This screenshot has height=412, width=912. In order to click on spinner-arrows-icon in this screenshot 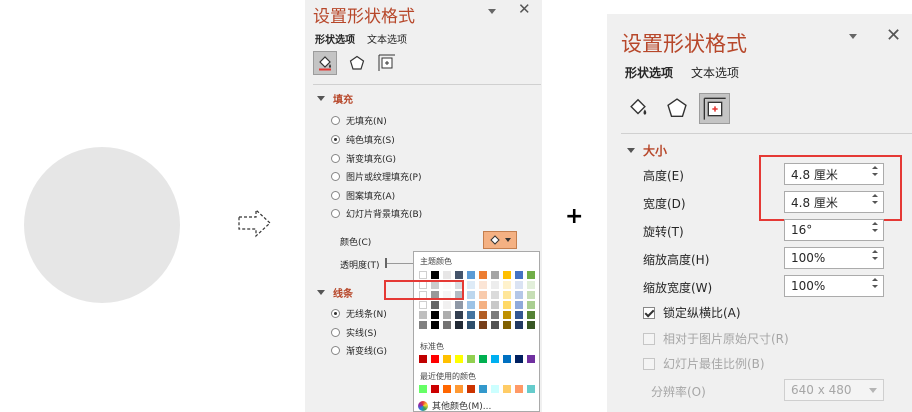, I will do `click(875, 255)`.